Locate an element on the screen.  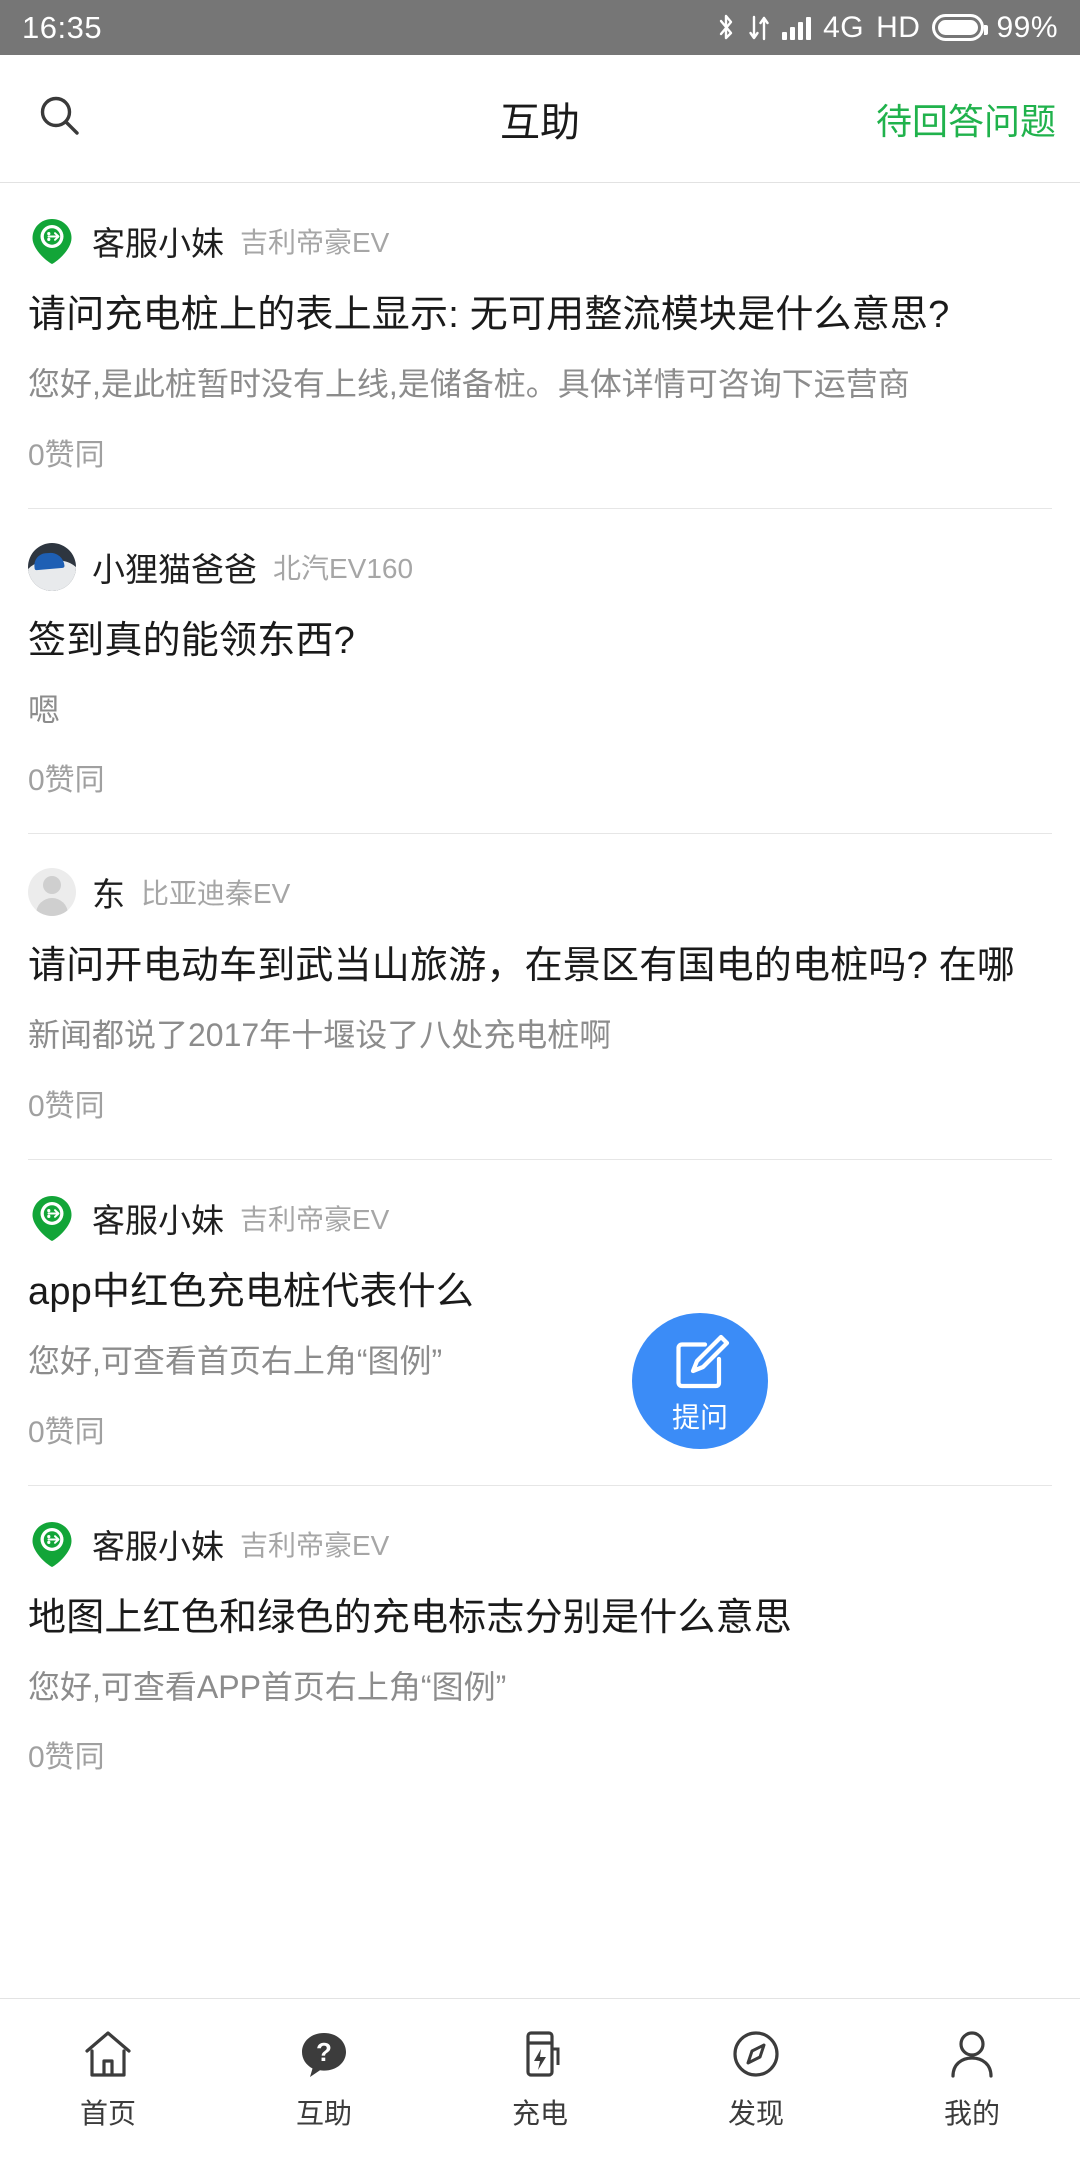
person-icon is located at coordinates (972, 2054).